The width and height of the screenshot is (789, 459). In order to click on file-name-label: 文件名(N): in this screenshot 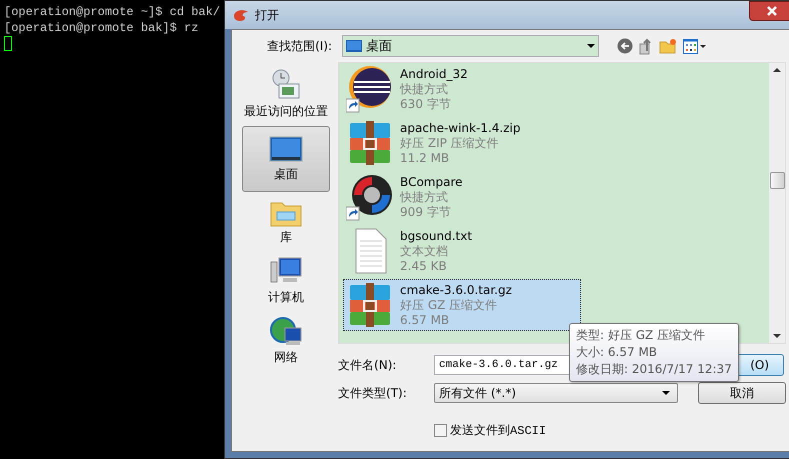, I will do `click(368, 365)`.